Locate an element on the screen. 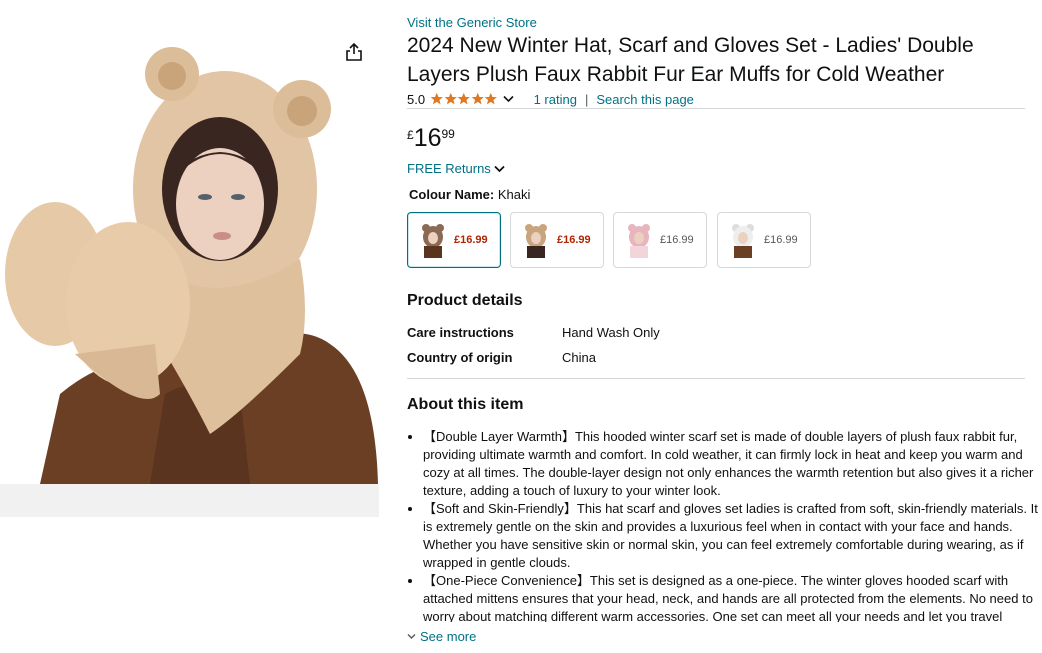  about-heading: About this item is located at coordinates (465, 404).